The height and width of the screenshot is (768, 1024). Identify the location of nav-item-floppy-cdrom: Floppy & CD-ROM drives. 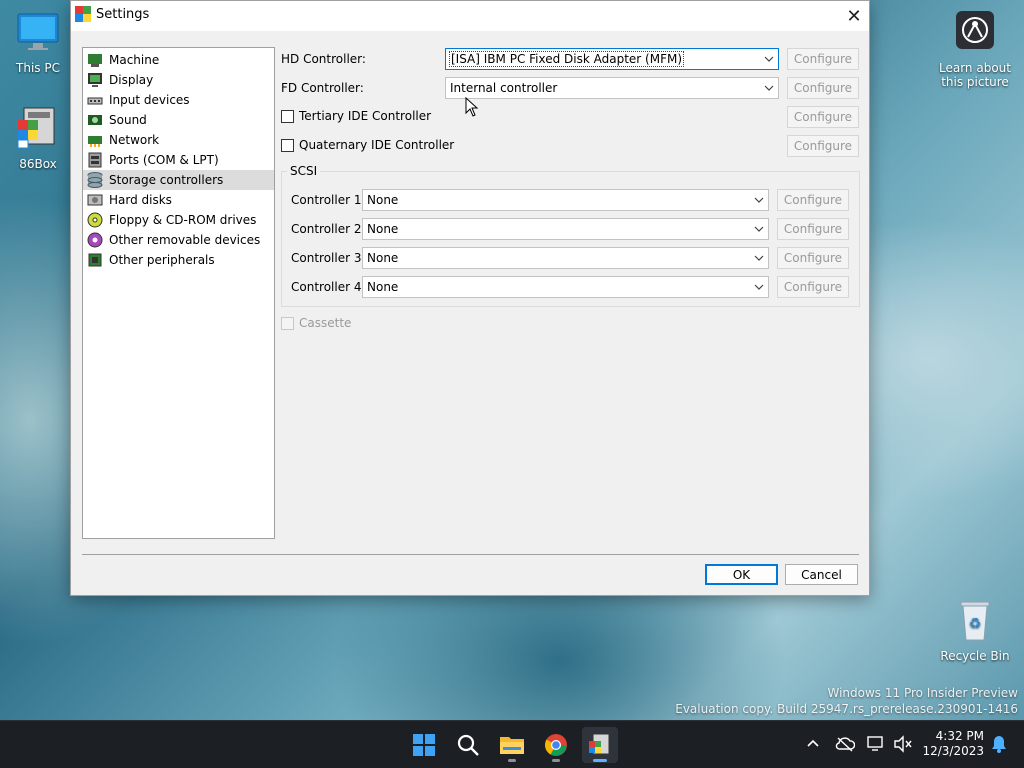
(178, 220).